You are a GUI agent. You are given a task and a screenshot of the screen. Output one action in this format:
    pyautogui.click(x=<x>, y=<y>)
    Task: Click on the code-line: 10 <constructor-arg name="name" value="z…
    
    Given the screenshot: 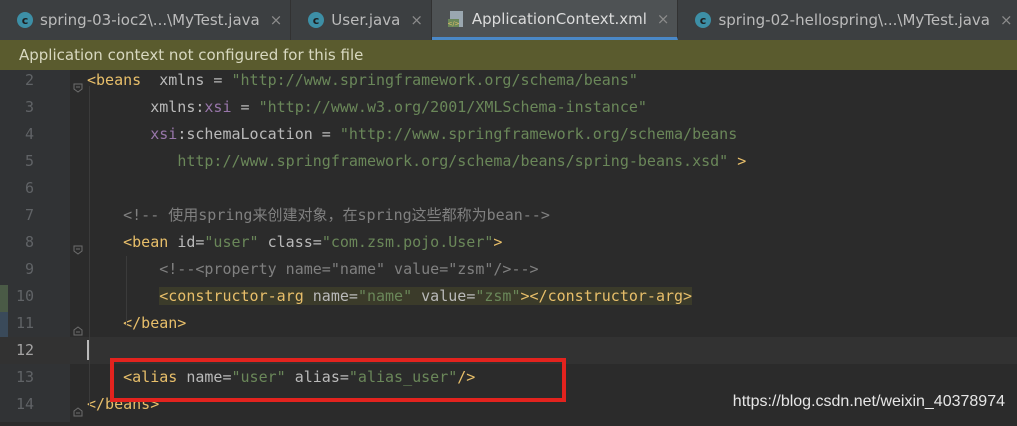 What is the action you would take?
    pyautogui.click(x=508, y=296)
    